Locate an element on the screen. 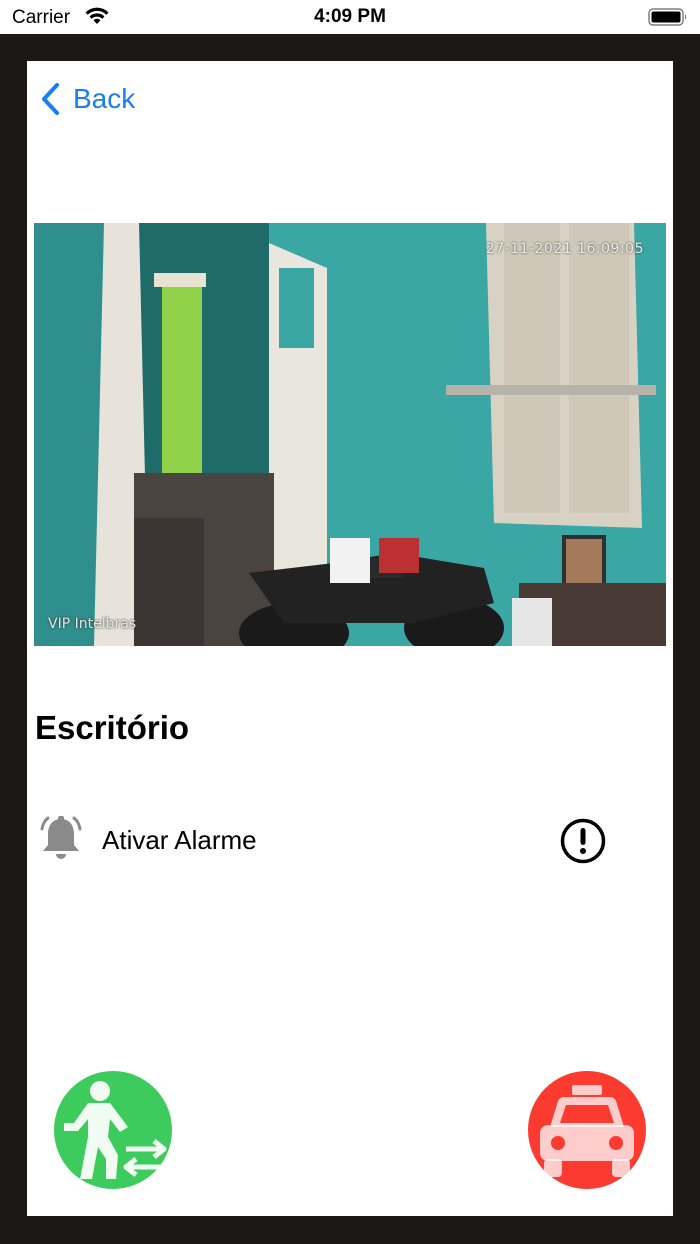 Image resolution: width=700 pixels, height=1244 pixels. vehicle-entry-button is located at coordinates (587, 1130).